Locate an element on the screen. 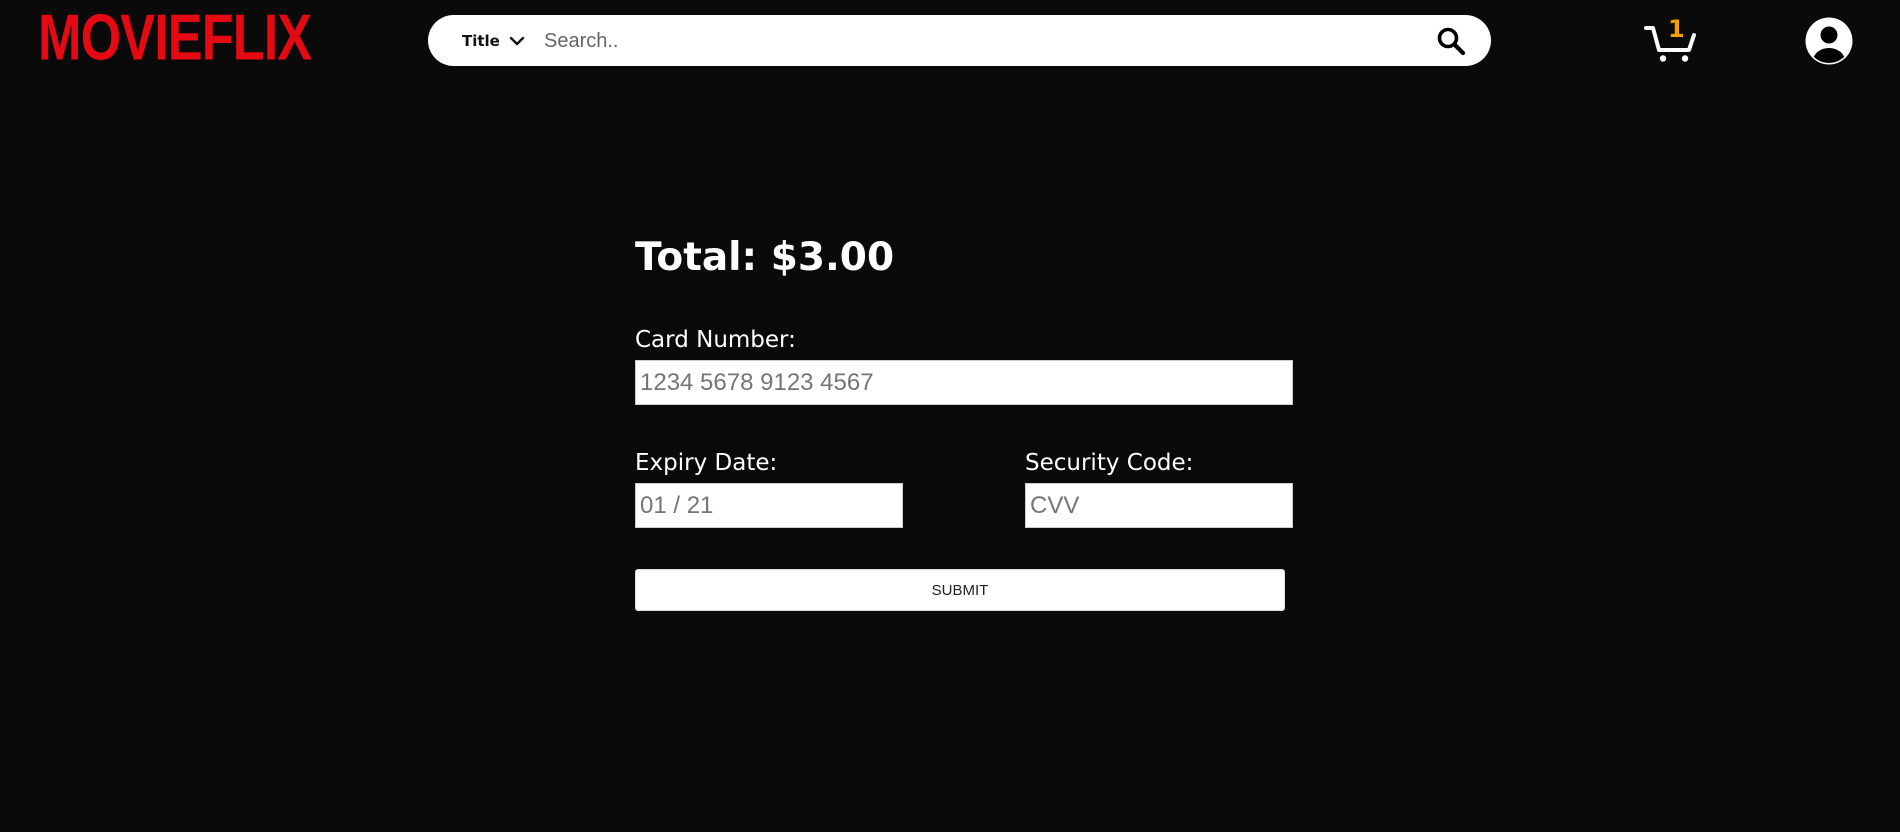 This screenshot has height=832, width=1900. cart-count-badge: 1 is located at coordinates (1676, 29).